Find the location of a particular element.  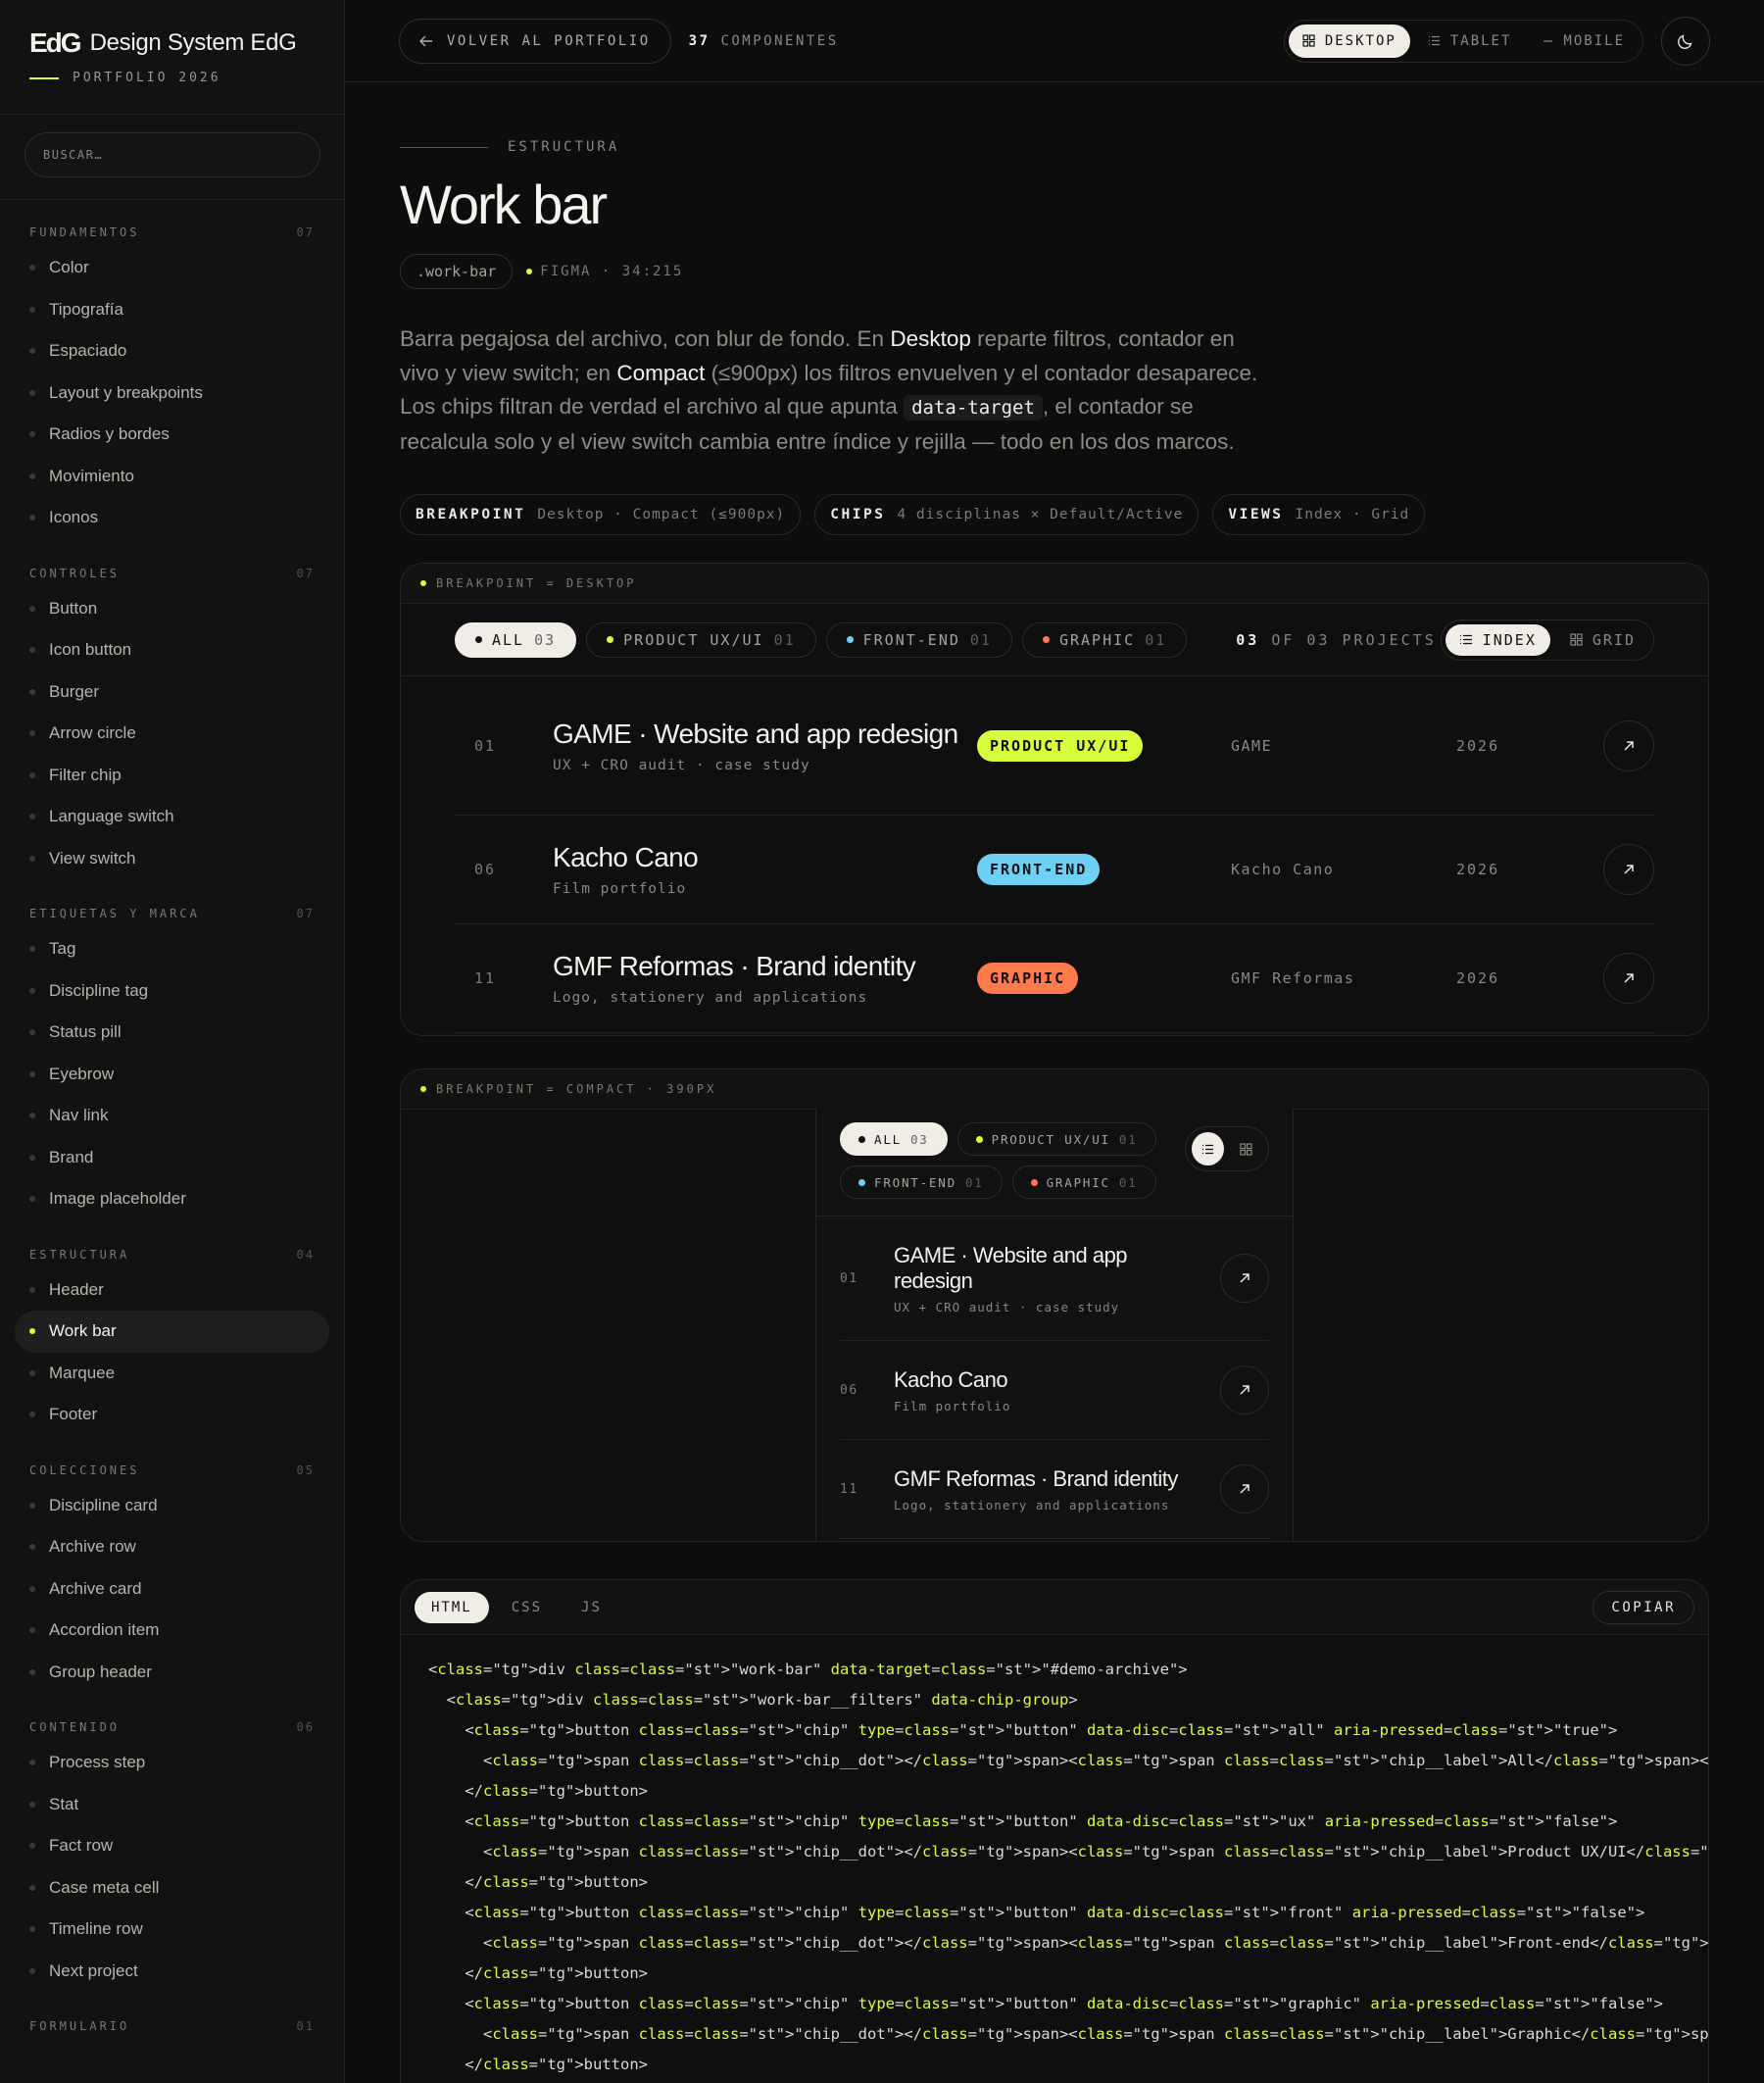

copy-button: COPIAR is located at coordinates (1643, 1607).